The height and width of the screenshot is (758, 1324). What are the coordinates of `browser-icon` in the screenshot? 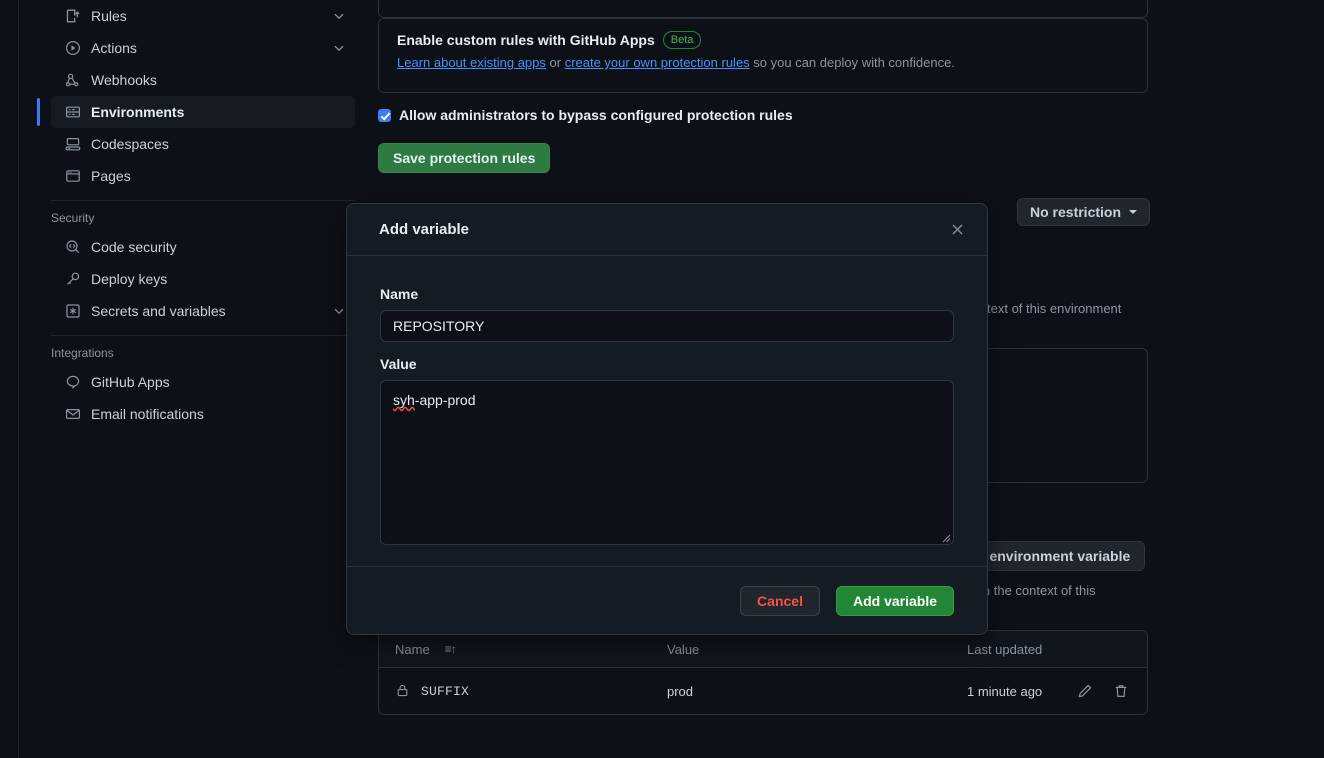 It's located at (73, 176).